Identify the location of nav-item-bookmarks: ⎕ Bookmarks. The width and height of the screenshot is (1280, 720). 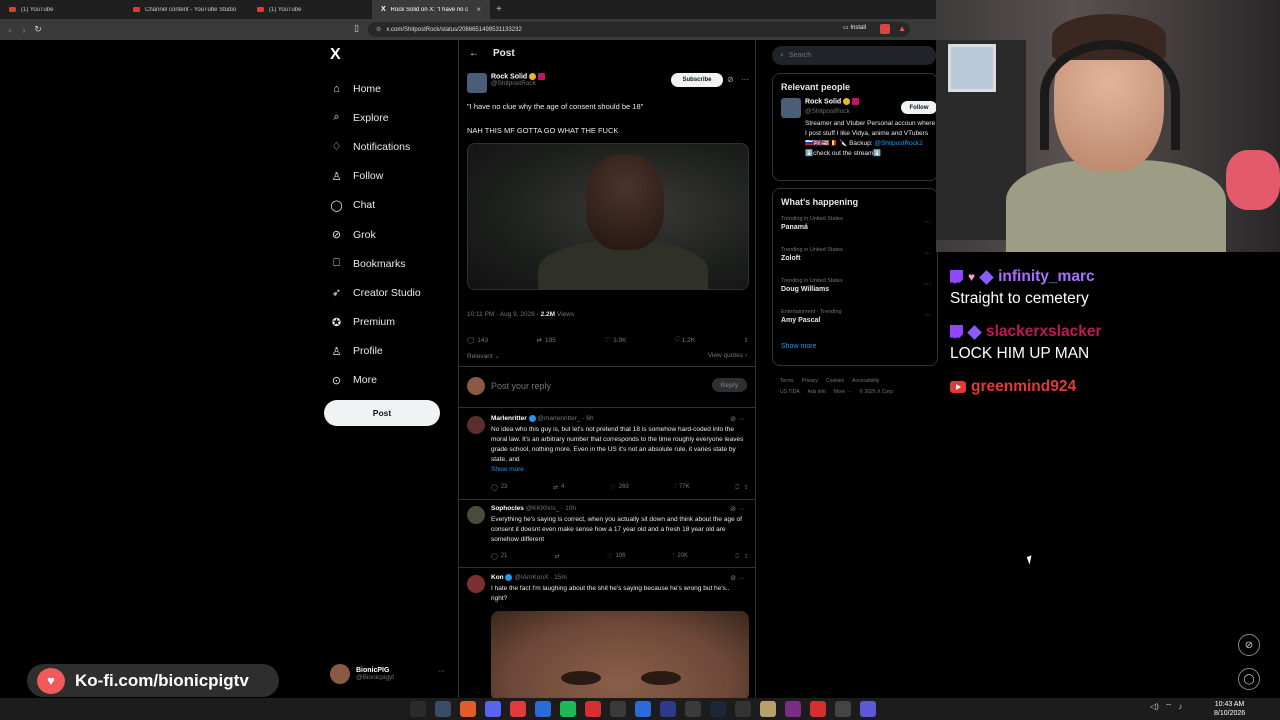
(395, 263).